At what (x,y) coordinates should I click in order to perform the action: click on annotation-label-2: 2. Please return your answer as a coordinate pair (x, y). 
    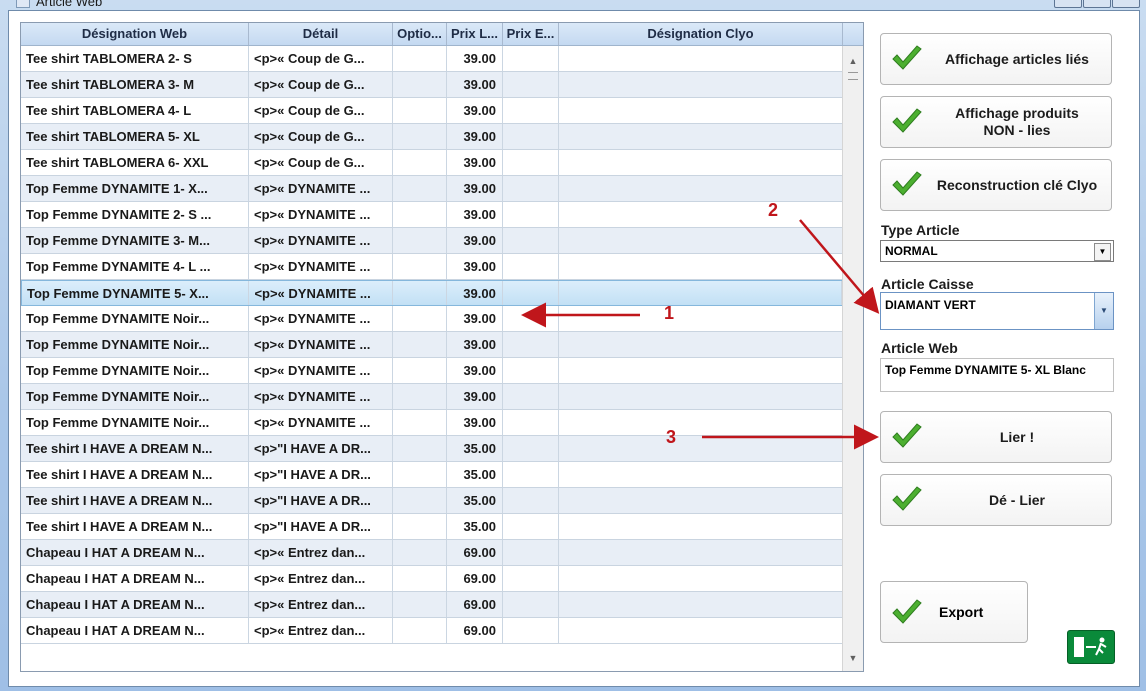
    Looking at the image, I should click on (773, 210).